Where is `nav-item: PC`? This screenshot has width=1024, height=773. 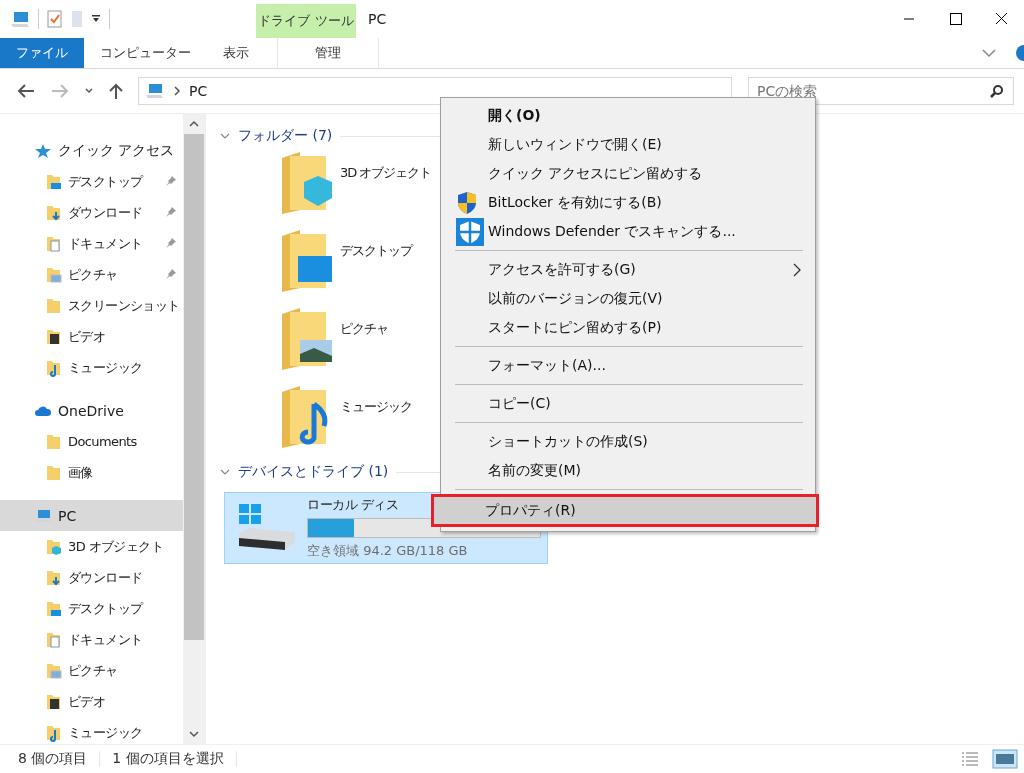 nav-item: PC is located at coordinates (91, 515).